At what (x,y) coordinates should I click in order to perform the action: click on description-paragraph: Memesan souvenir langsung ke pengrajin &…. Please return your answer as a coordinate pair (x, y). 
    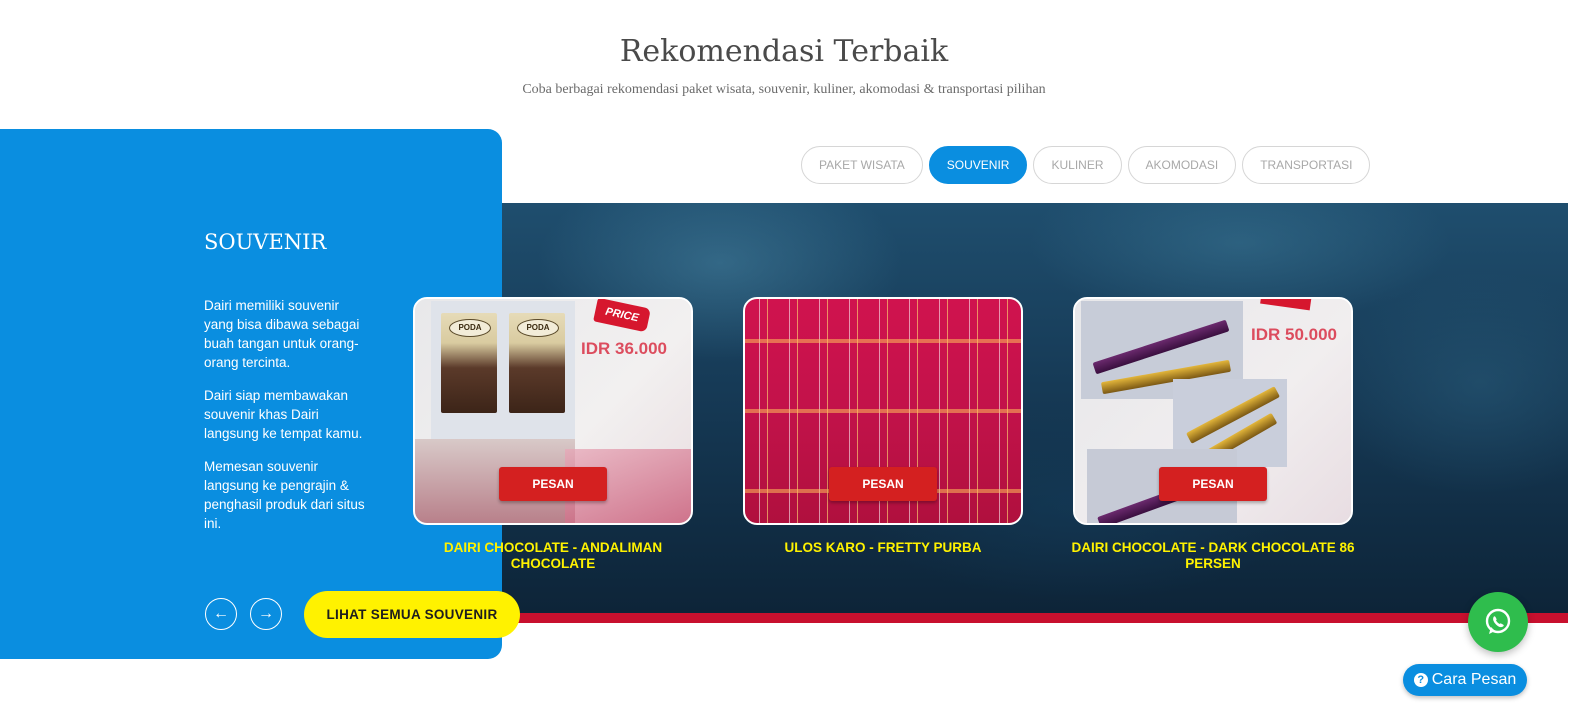
    Looking at the image, I should click on (284, 495).